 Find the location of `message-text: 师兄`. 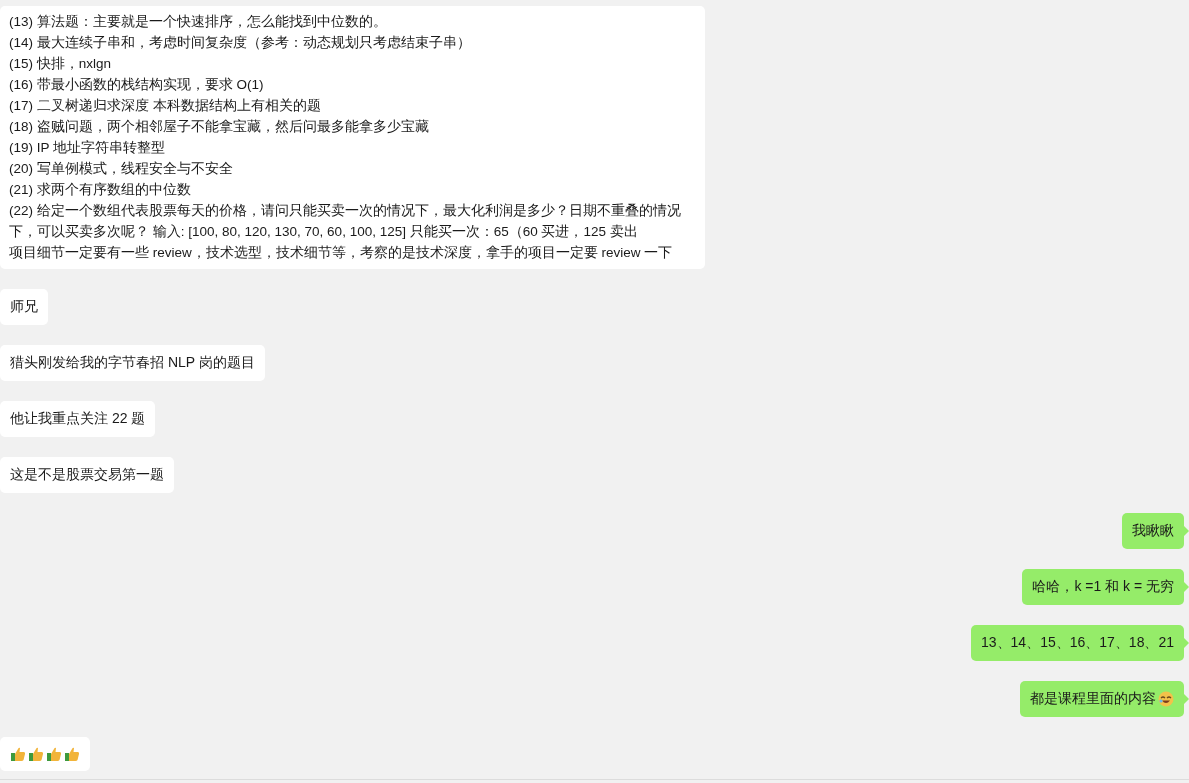

message-text: 师兄 is located at coordinates (24, 307).